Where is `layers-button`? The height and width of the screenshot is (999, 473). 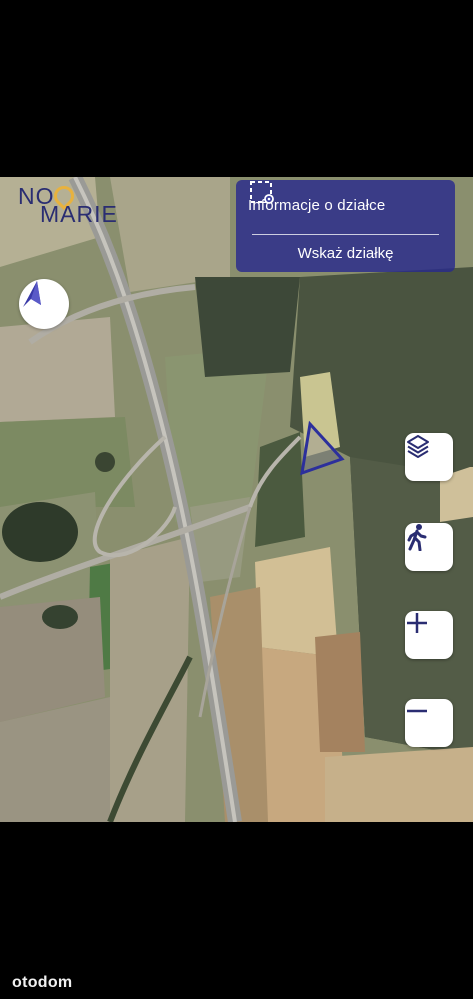 layers-button is located at coordinates (429, 457).